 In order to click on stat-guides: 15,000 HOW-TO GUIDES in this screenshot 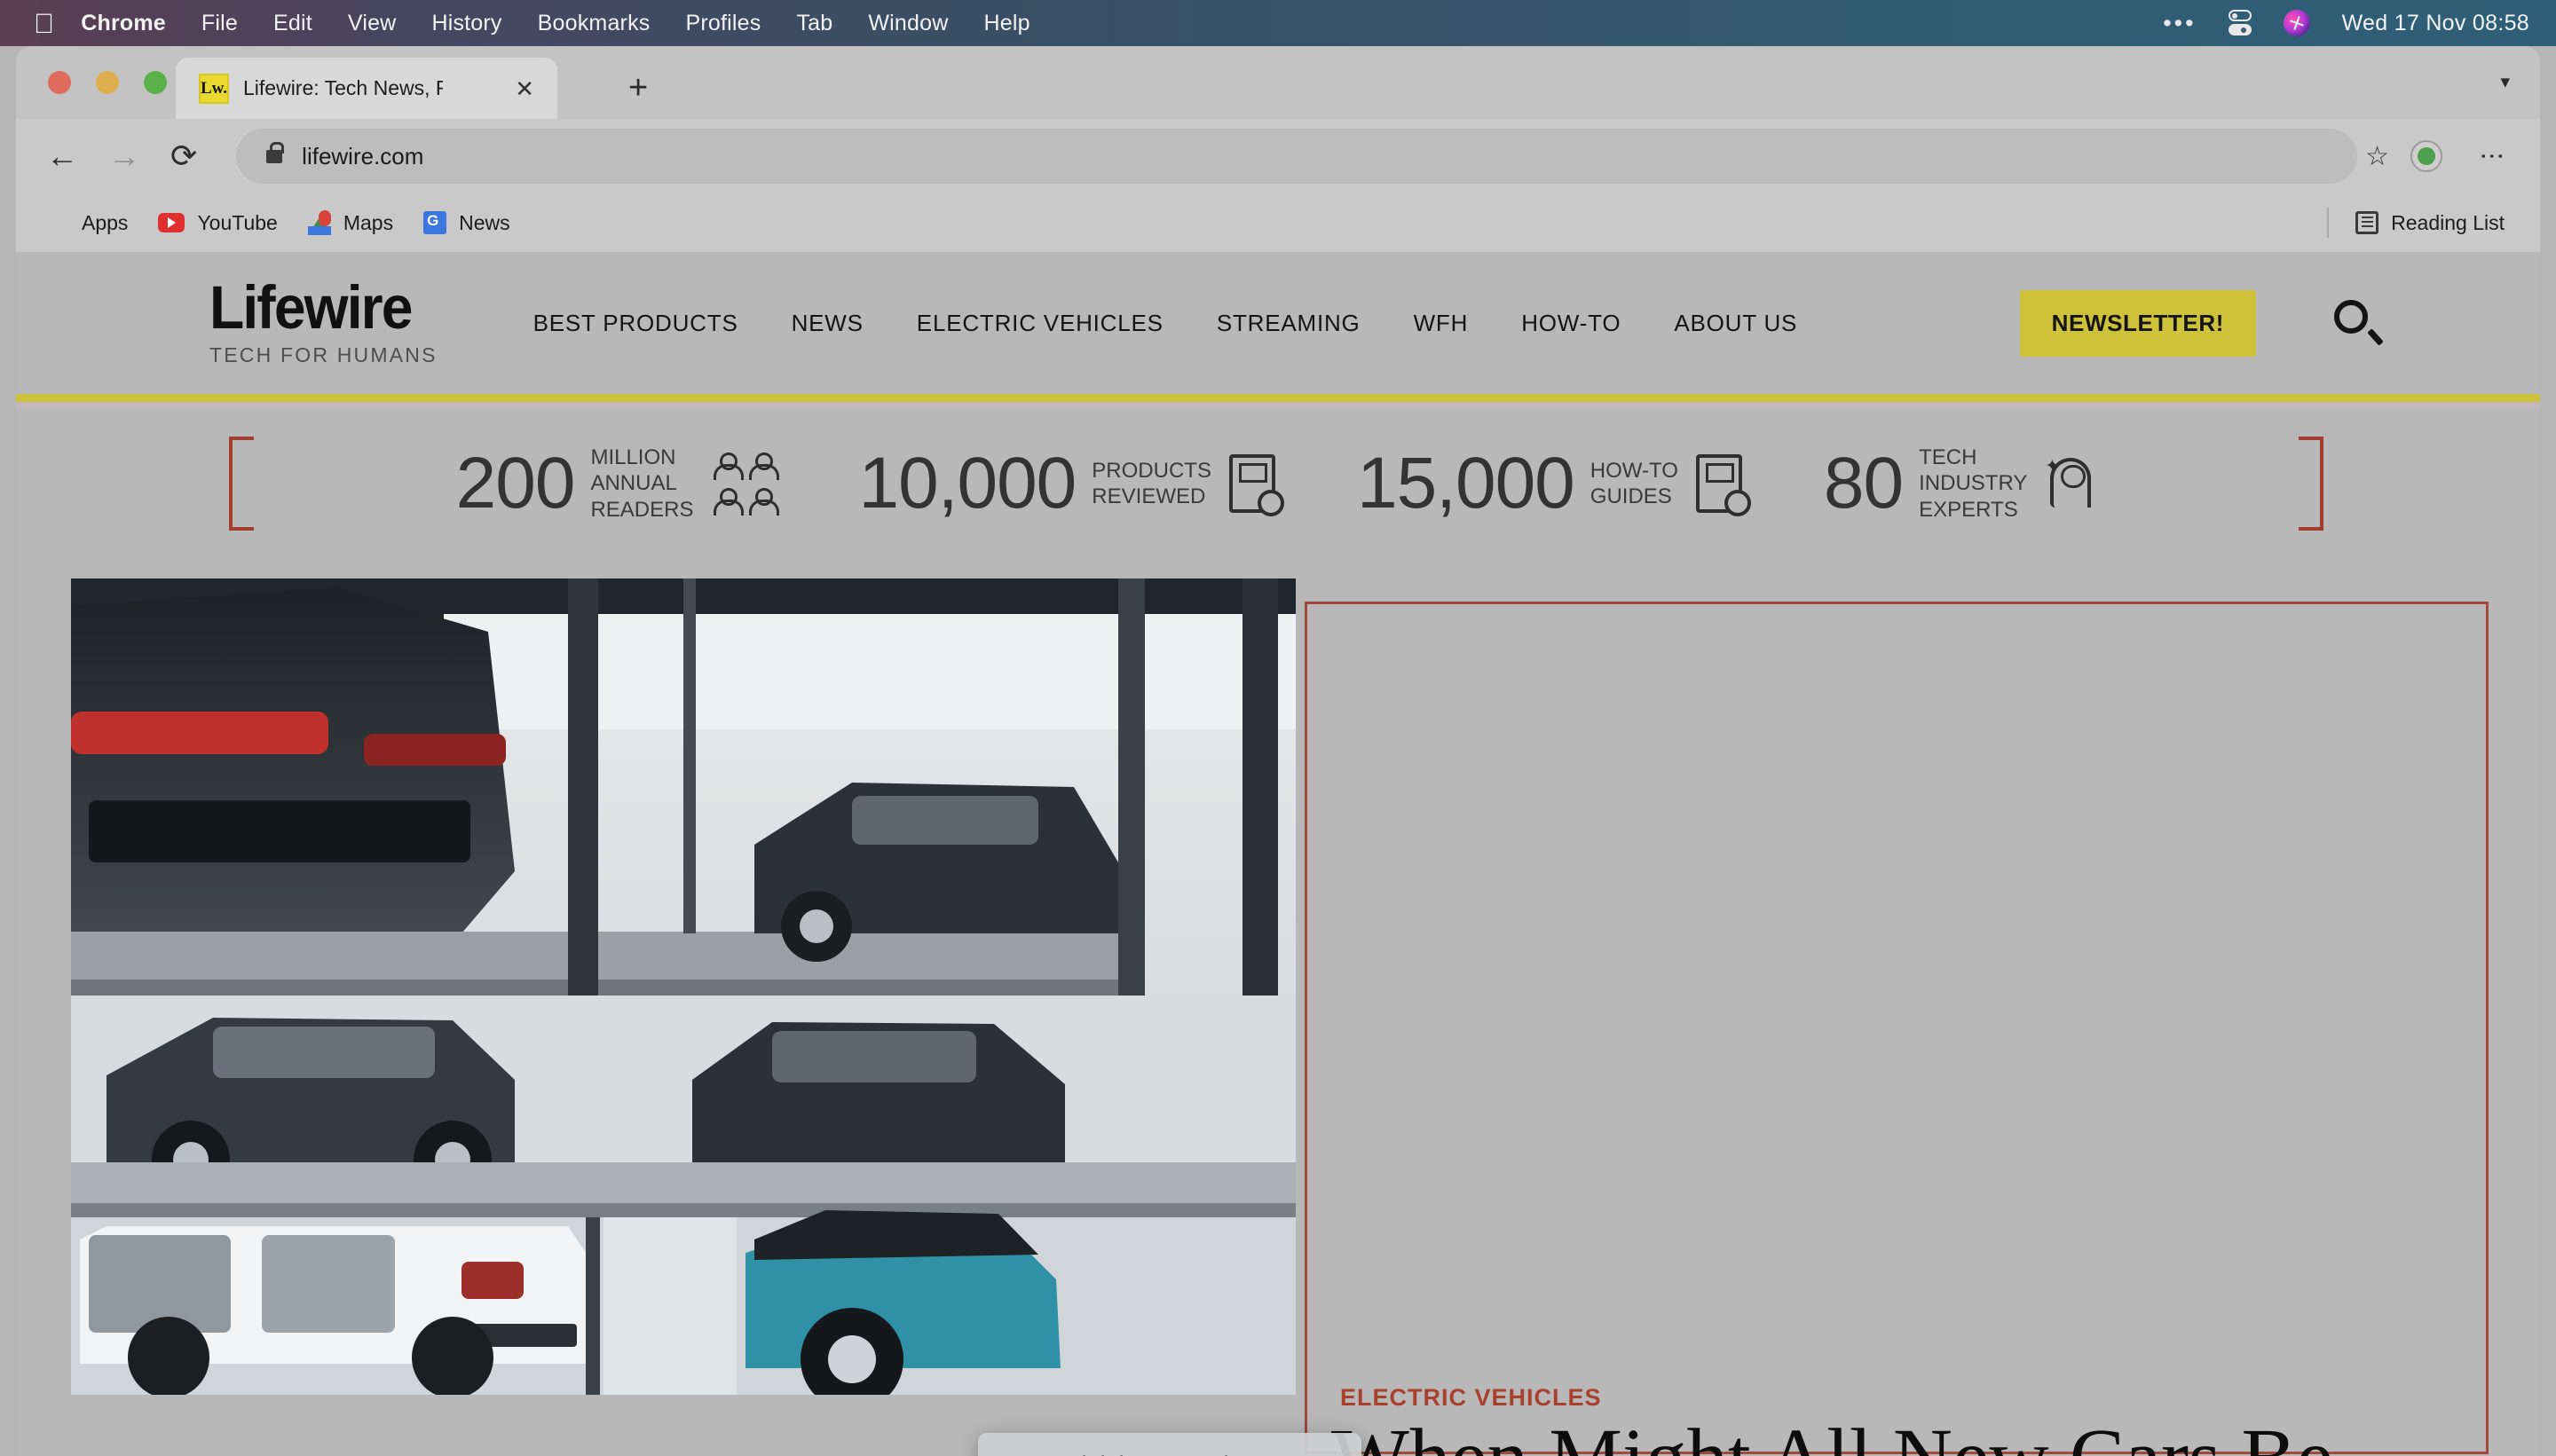, I will do `click(1553, 483)`.